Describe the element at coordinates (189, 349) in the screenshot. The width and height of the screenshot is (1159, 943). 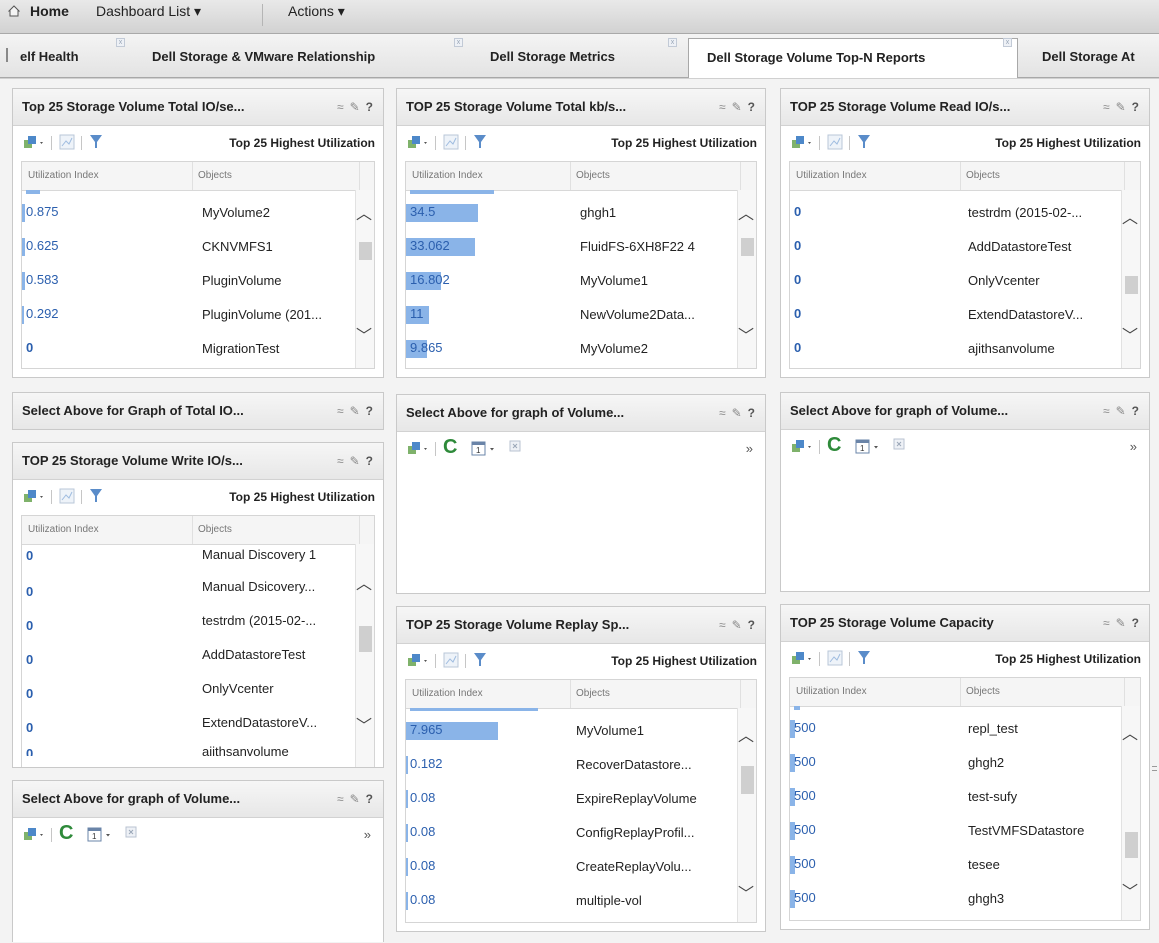
I see `table-row: 0 MigrationTest` at that location.